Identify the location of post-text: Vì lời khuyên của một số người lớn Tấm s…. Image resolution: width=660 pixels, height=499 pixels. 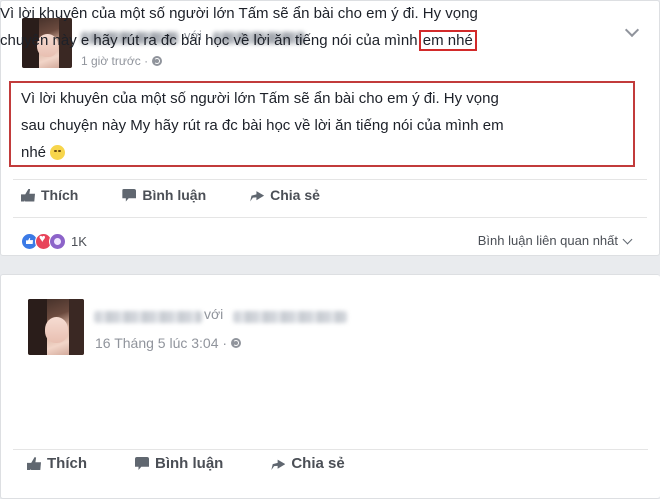
(239, 27).